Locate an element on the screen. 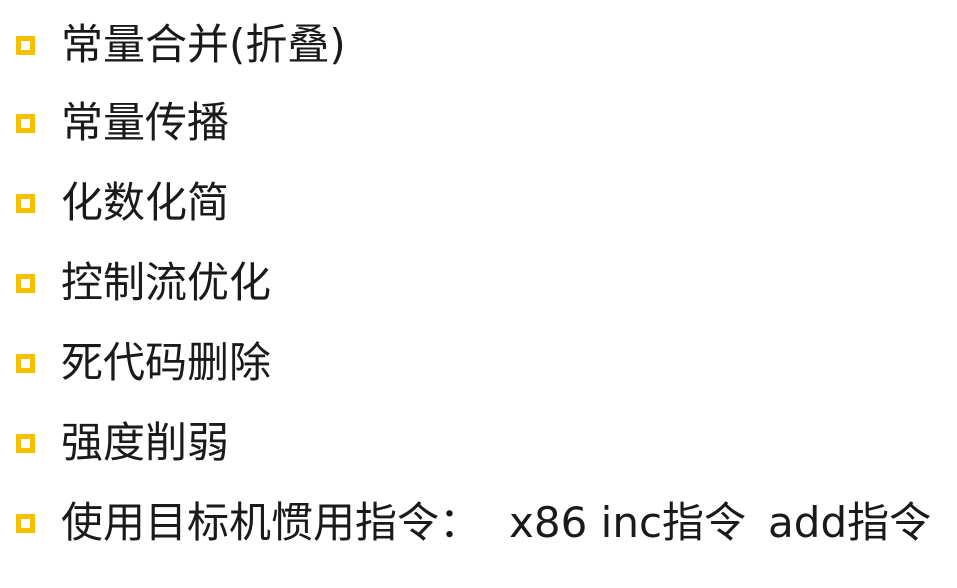  list-item: 强度削弱 is located at coordinates (122, 443).